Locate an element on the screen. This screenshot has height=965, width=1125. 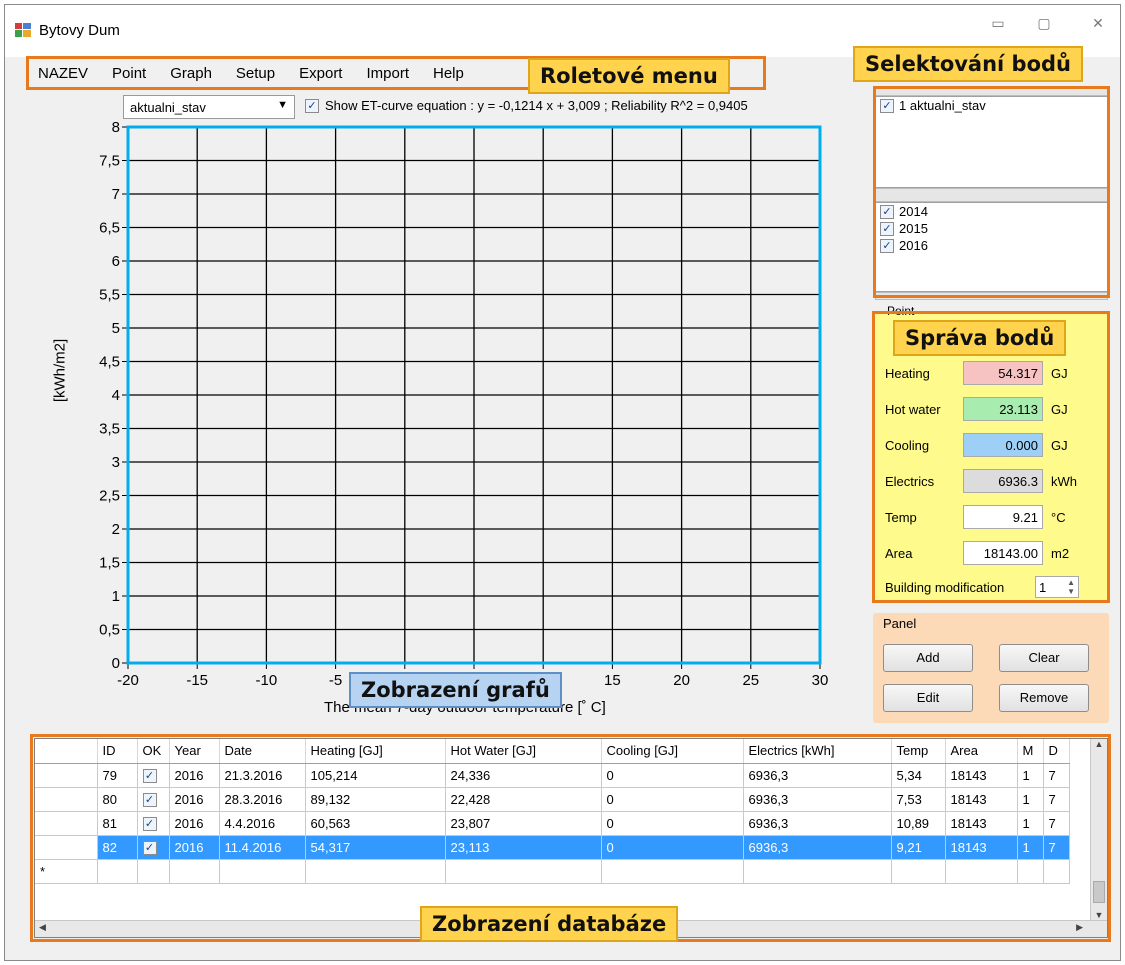
minimize-icon: ▭ is located at coordinates (998, 23).